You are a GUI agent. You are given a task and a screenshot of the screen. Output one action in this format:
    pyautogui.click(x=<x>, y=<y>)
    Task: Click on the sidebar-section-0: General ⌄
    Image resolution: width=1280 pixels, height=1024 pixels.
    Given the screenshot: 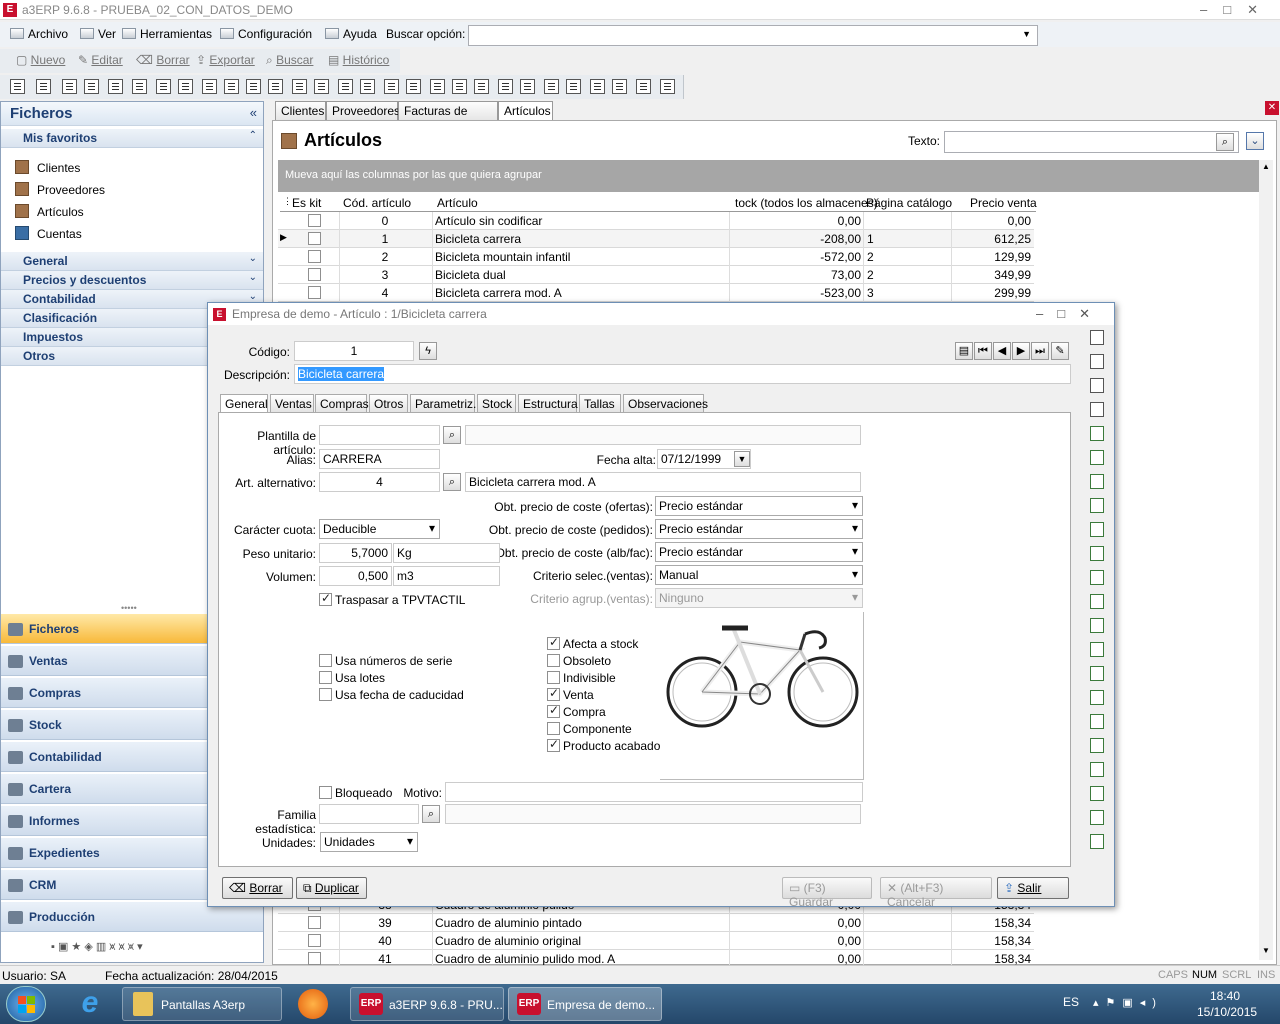 What is the action you would take?
    pyautogui.click(x=132, y=261)
    